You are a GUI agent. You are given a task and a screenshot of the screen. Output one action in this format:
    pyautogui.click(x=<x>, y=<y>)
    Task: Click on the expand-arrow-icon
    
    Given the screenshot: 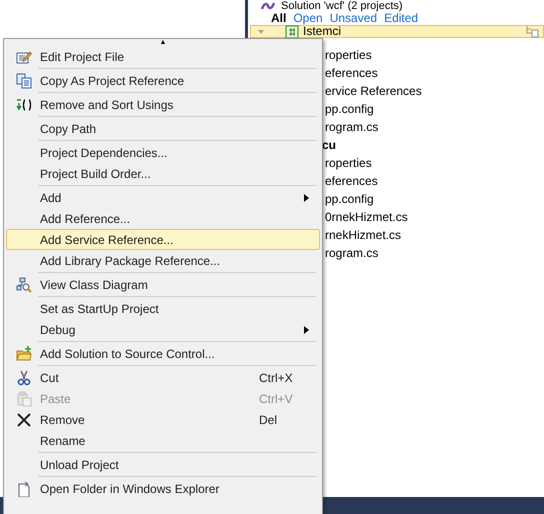 What is the action you would take?
    pyautogui.click(x=261, y=32)
    